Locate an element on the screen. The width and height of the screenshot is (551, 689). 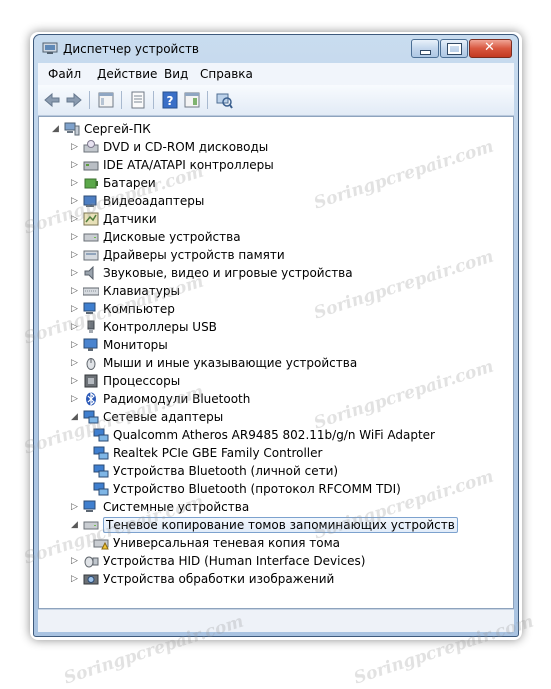
minimize-icon is located at coordinates (425, 52).